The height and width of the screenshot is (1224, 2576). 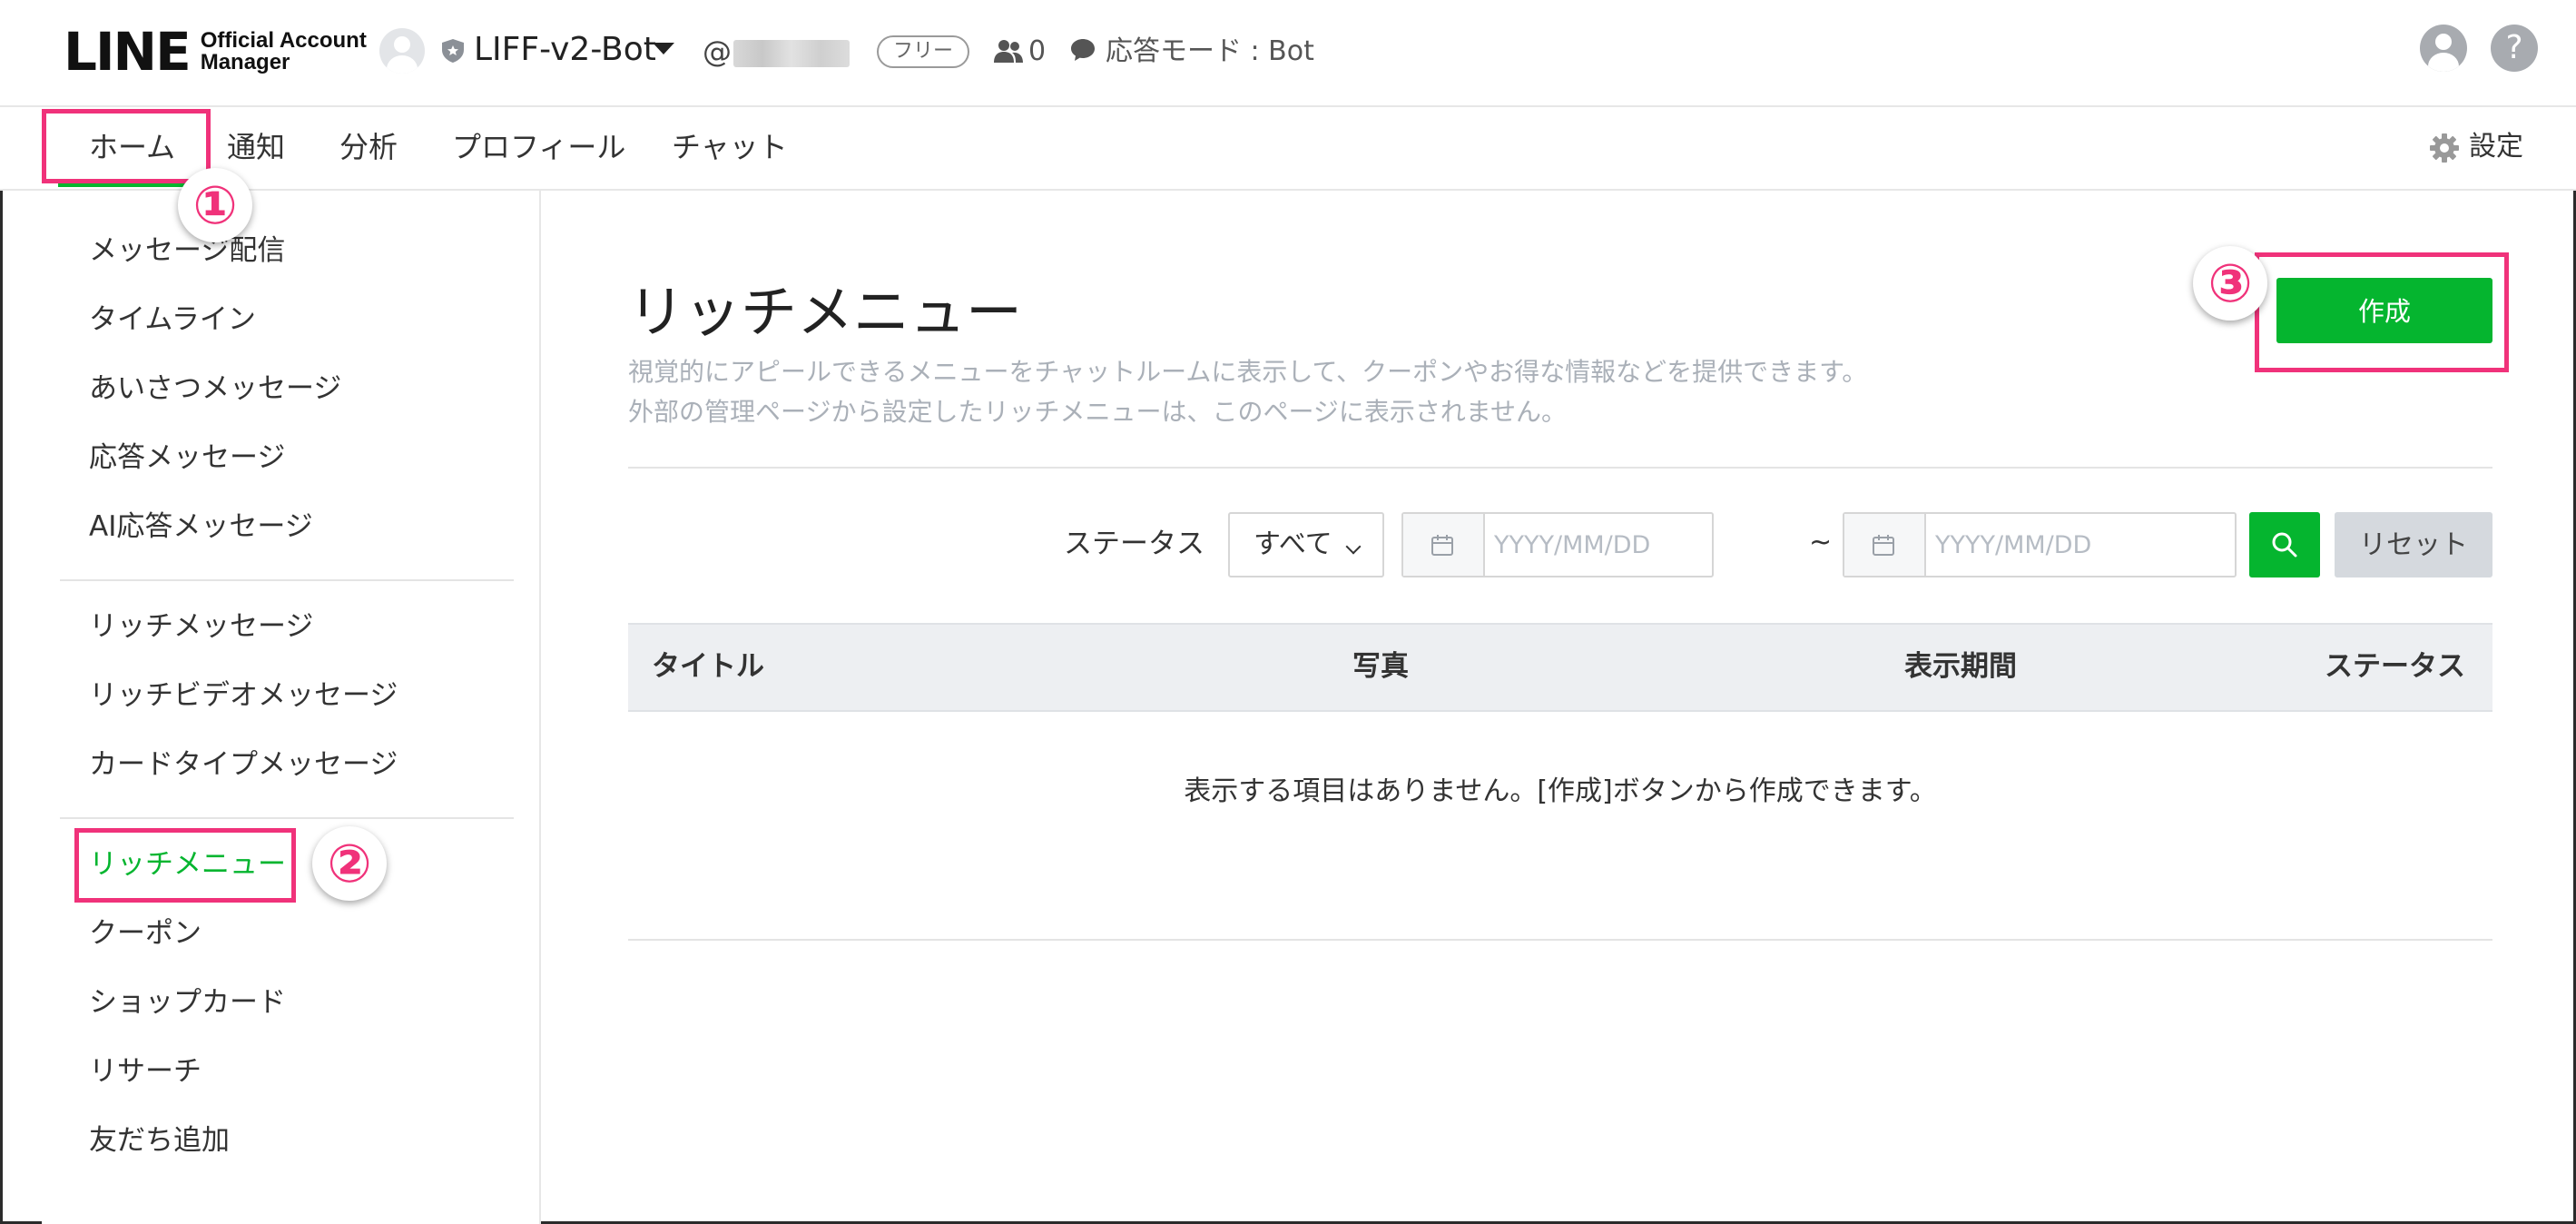 What do you see at coordinates (201, 627) in the screenshot?
I see `sidebar-item-rich-message: リッチメッセージ` at bounding box center [201, 627].